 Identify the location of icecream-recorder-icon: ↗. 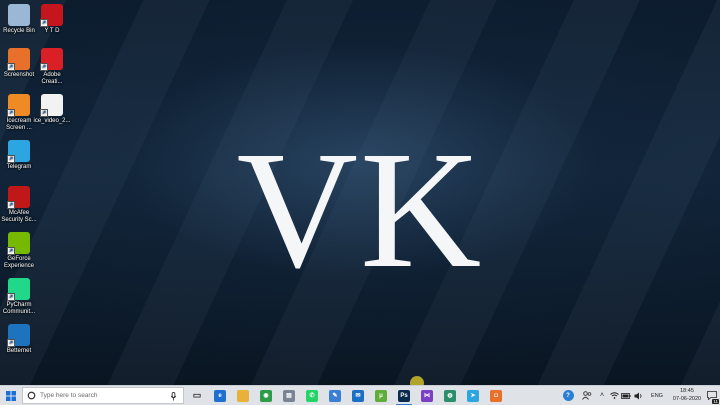
(18, 105).